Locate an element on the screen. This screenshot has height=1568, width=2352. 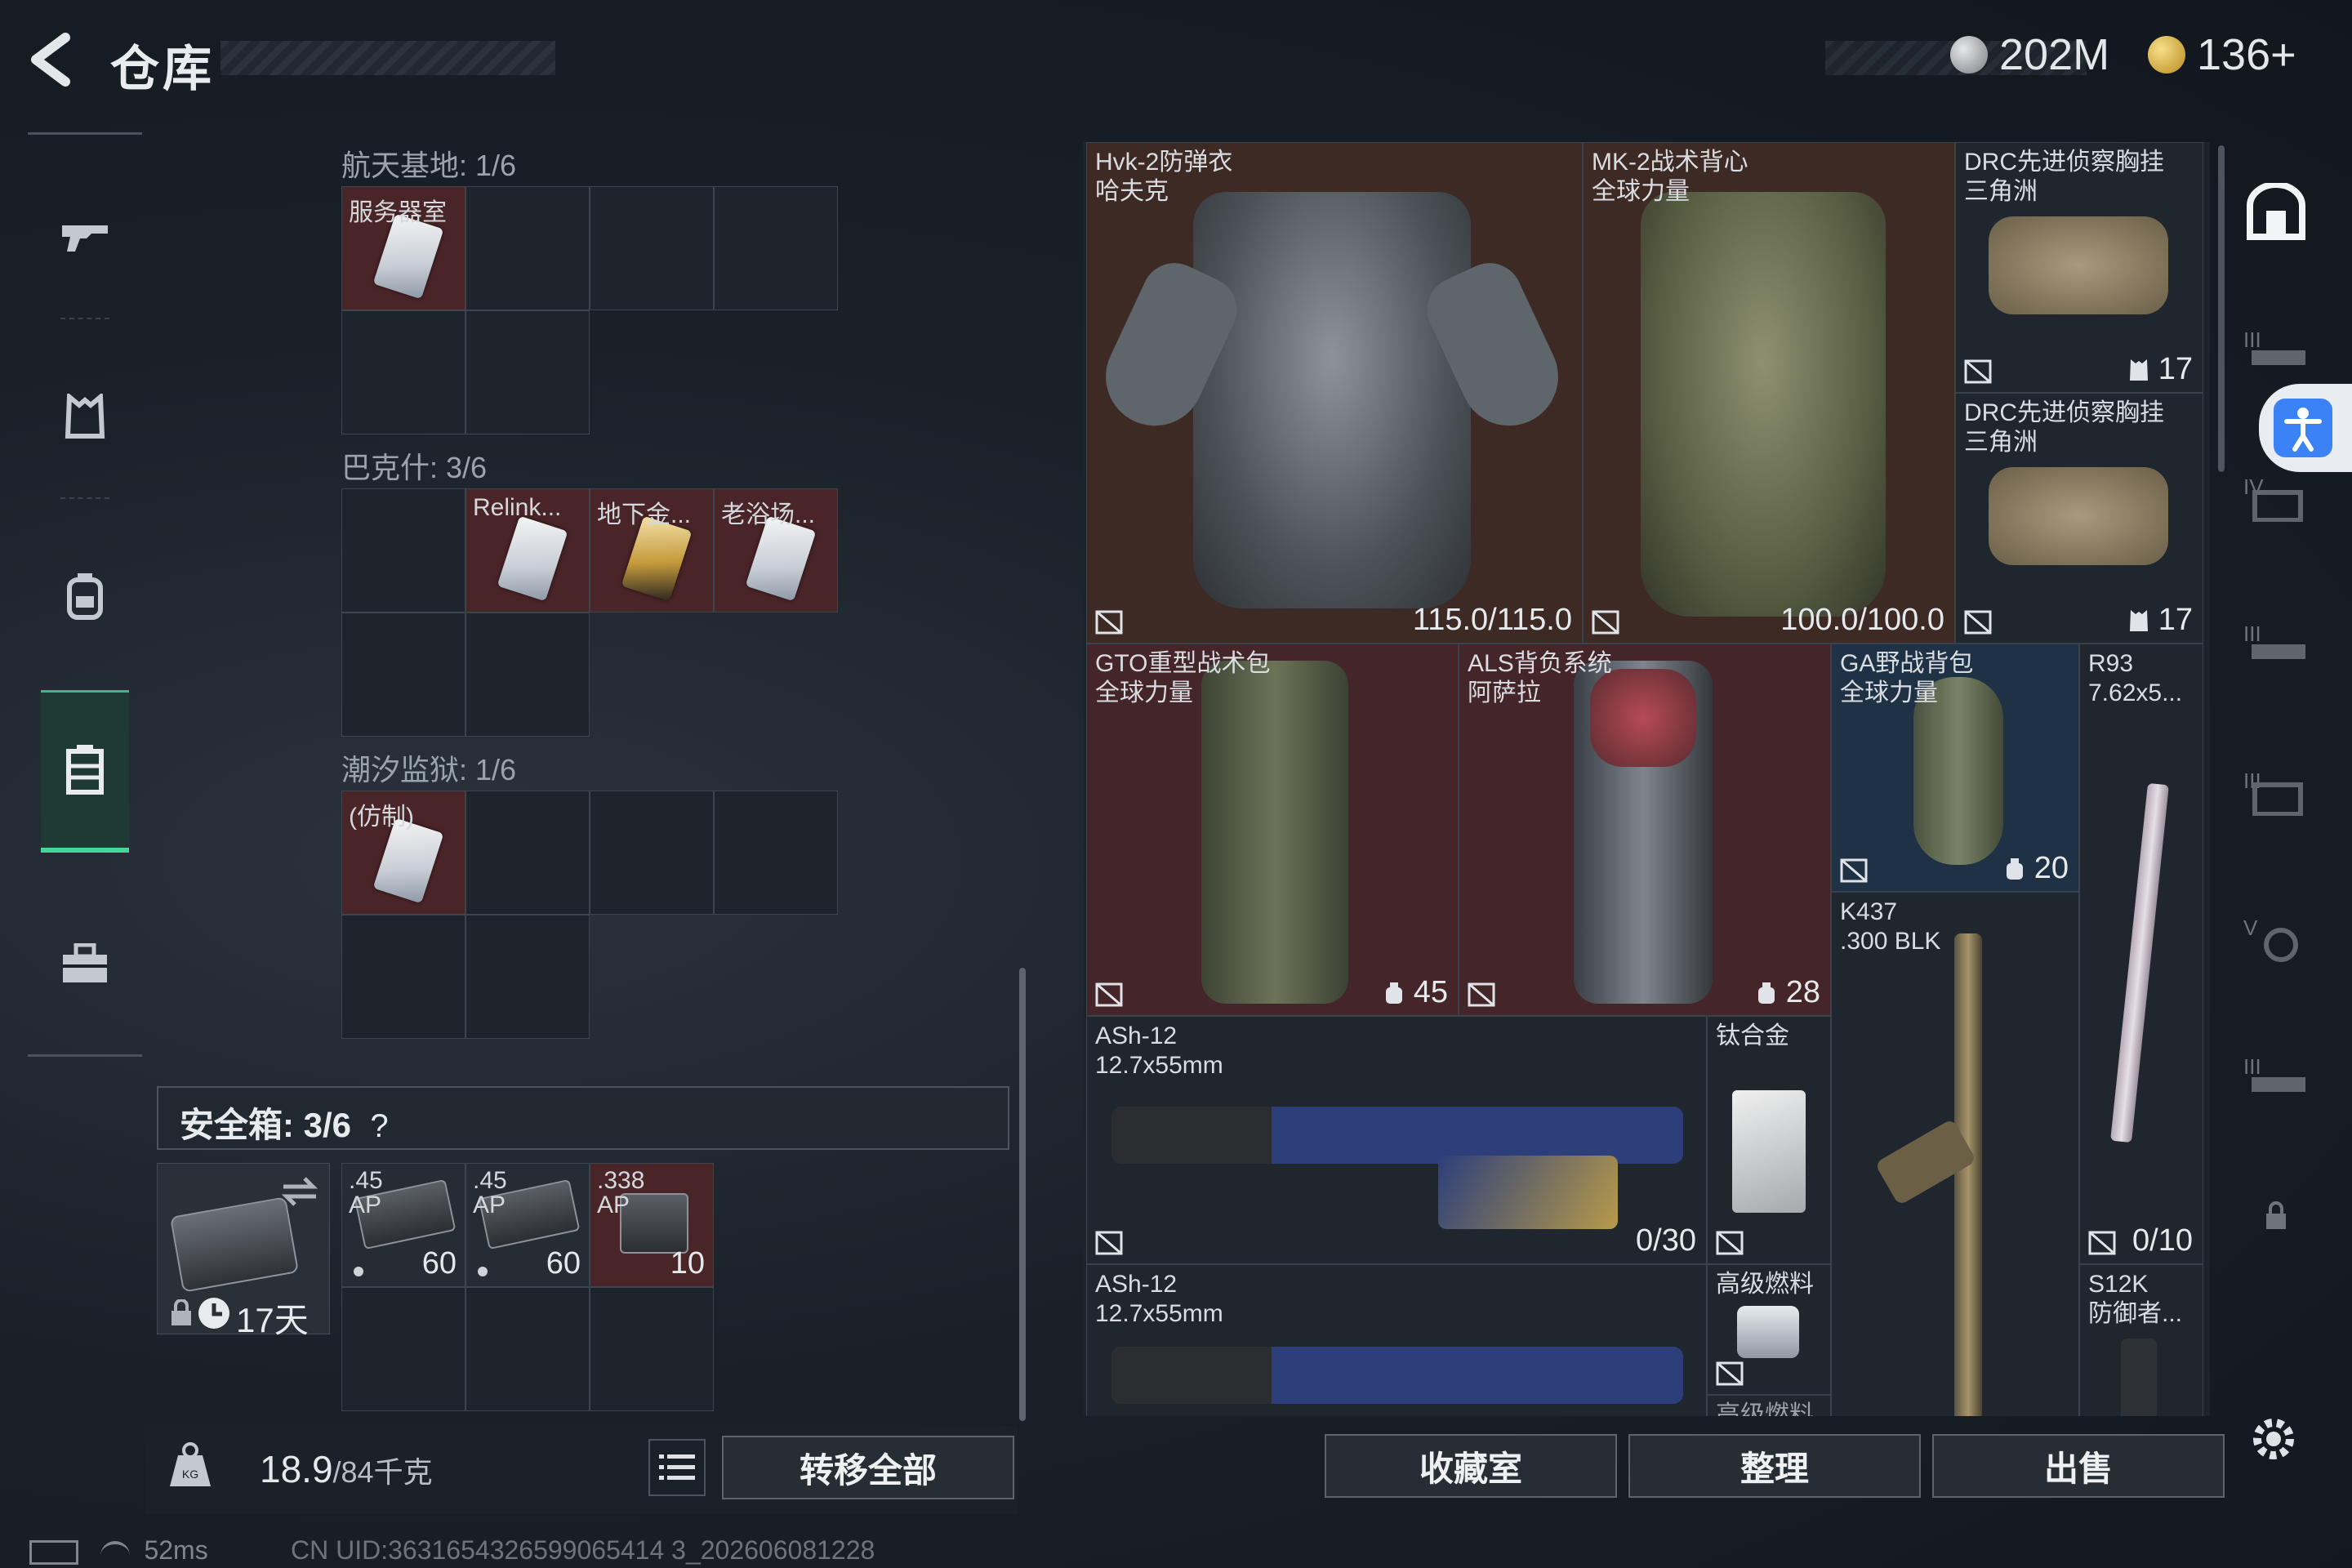
safe-box-icon is located at coordinates (235, 1244).